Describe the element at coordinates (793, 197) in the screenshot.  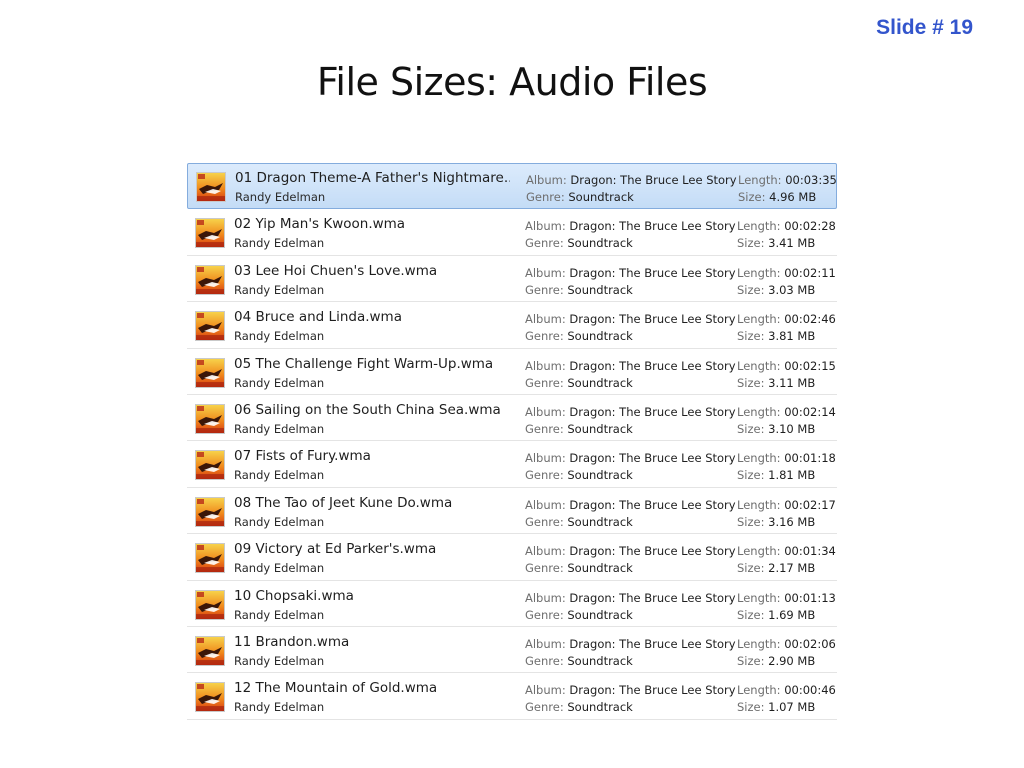
I see `size-value: 4.96 MB` at that location.